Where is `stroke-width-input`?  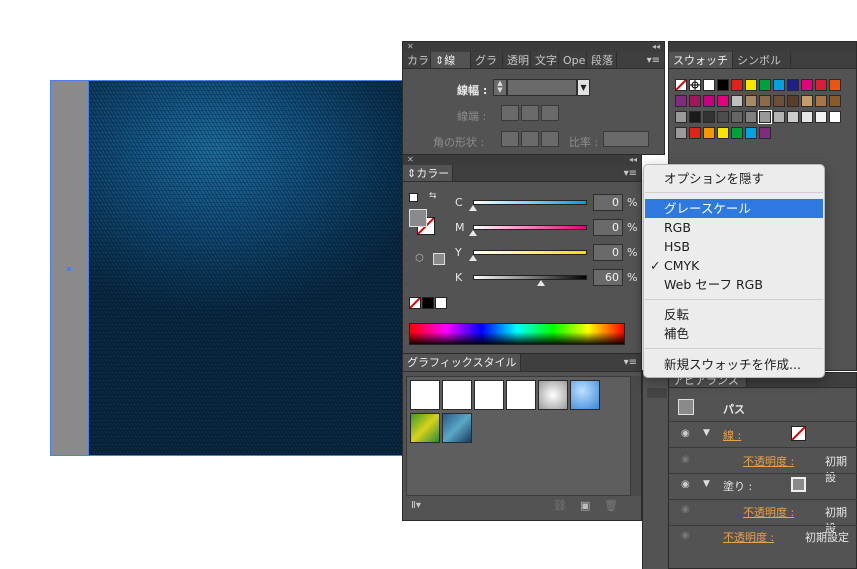 stroke-width-input is located at coordinates (542, 87).